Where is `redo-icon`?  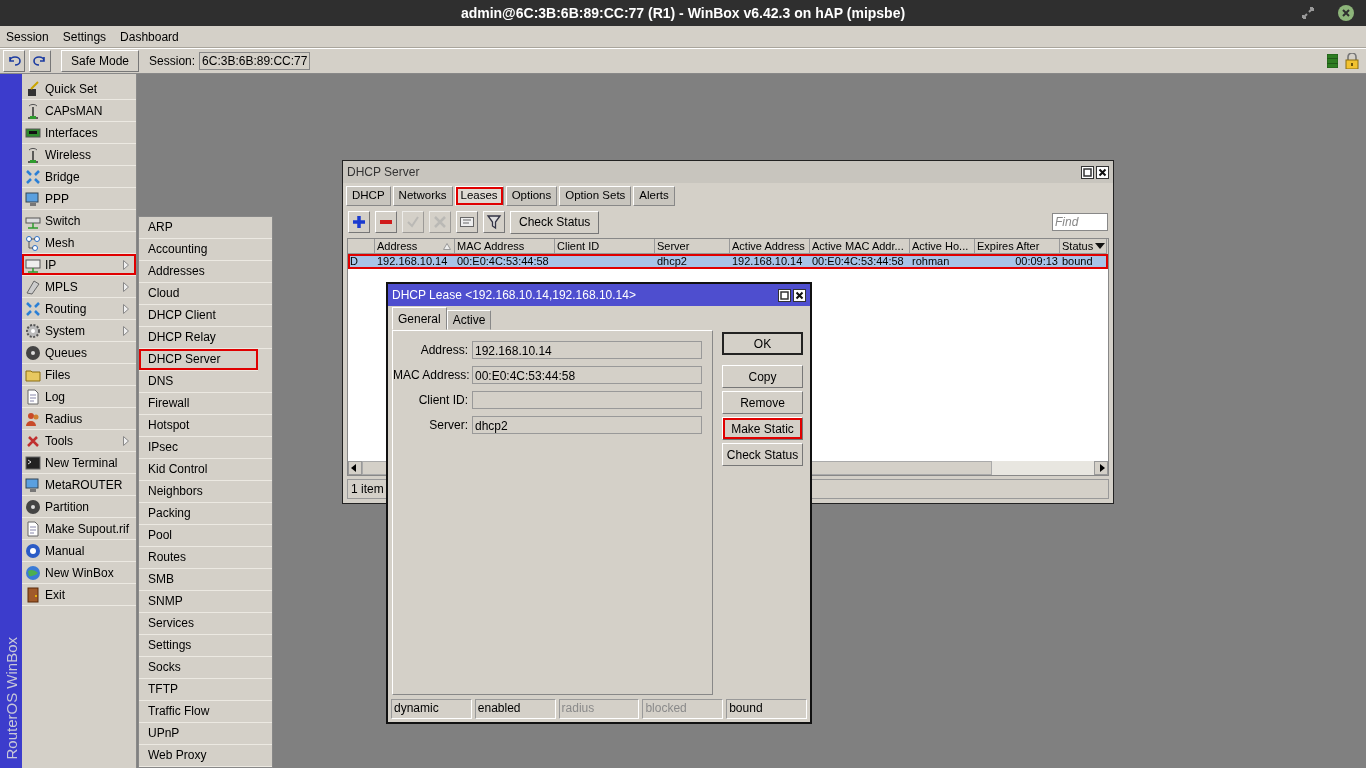 redo-icon is located at coordinates (40, 61).